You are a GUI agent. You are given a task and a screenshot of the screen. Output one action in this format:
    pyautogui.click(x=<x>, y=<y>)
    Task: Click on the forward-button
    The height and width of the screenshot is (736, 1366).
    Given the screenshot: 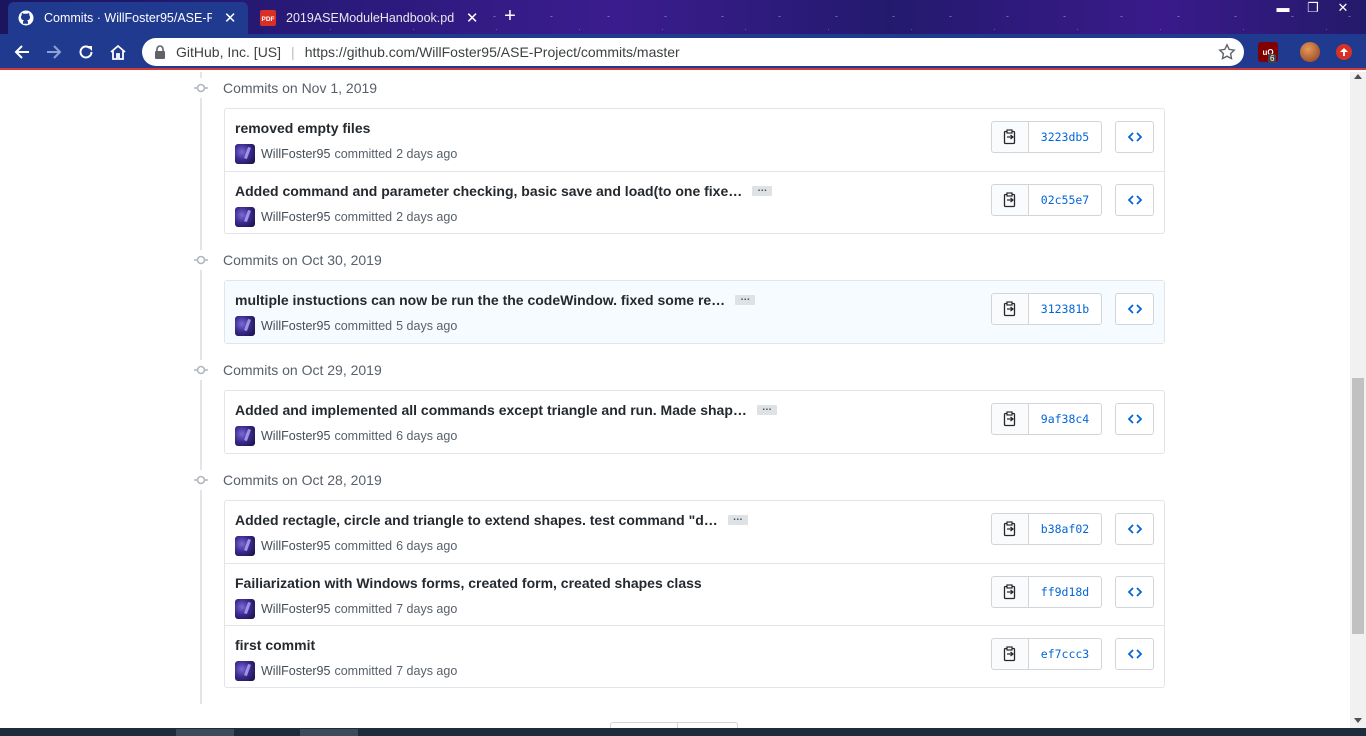 What is the action you would take?
    pyautogui.click(x=54, y=52)
    